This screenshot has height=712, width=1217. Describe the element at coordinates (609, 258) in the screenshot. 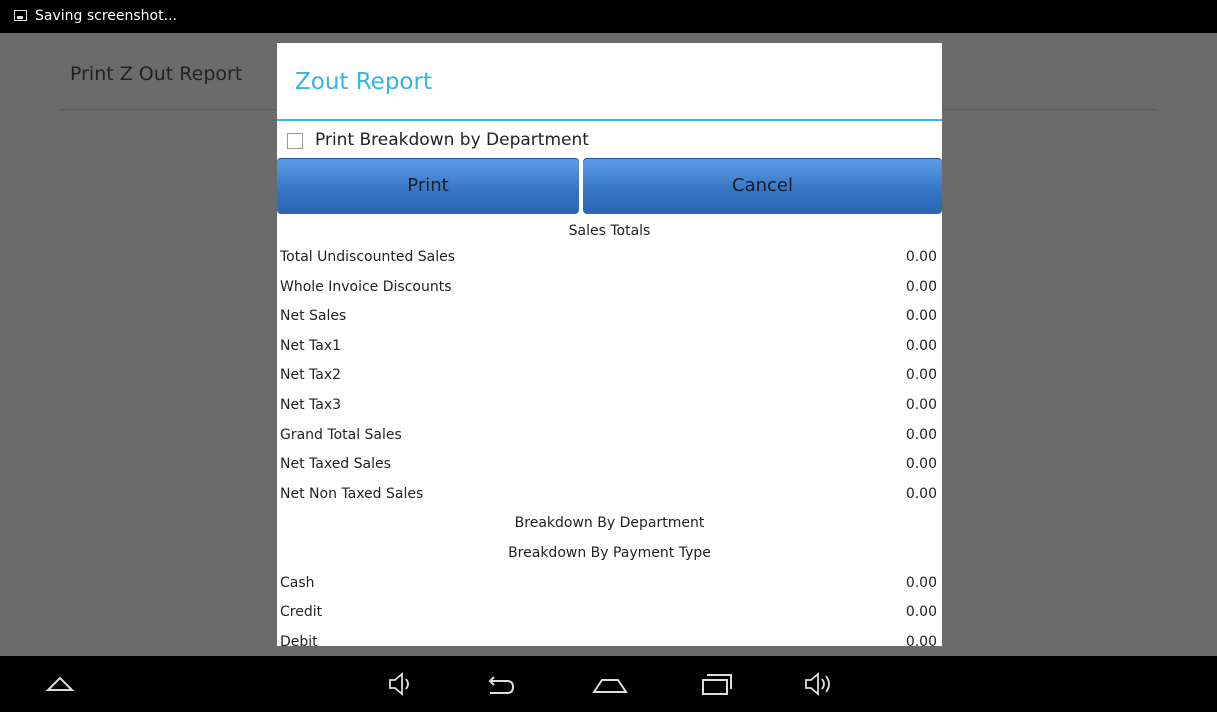

I see `report-row: Total Undiscounted Sales 0.00` at that location.